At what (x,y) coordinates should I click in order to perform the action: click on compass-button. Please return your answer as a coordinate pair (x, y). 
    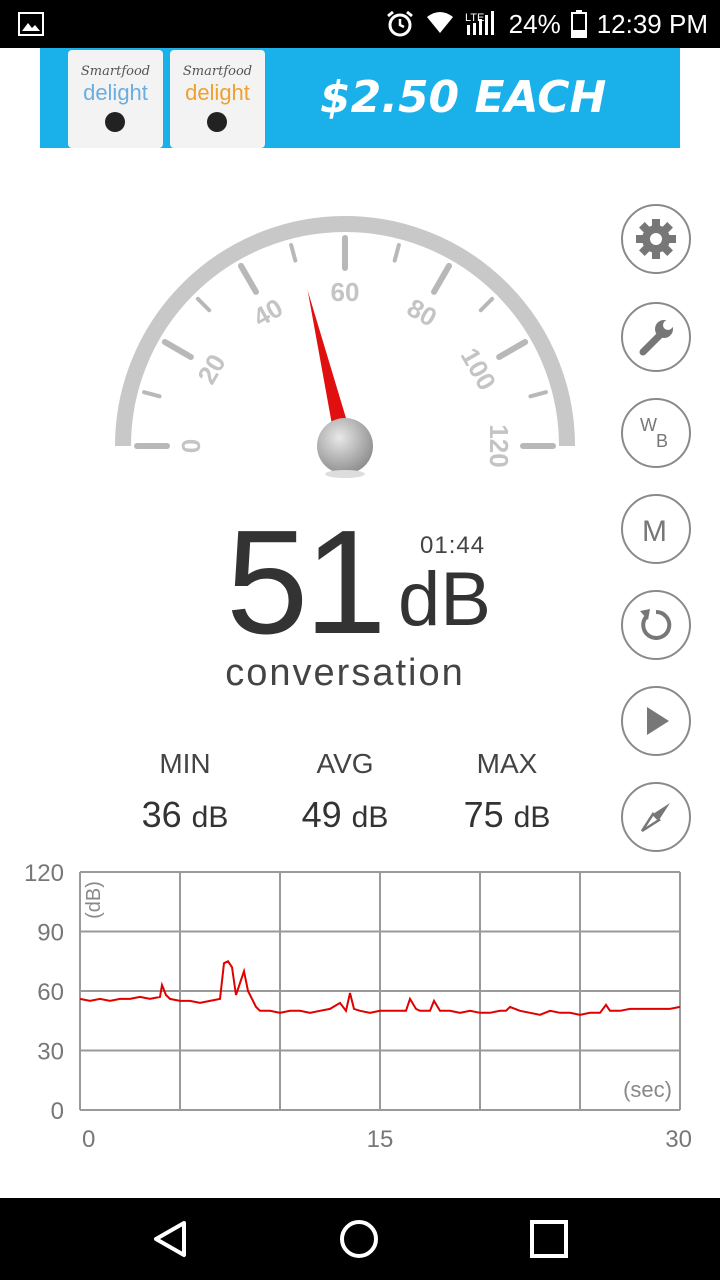
    Looking at the image, I should click on (656, 817).